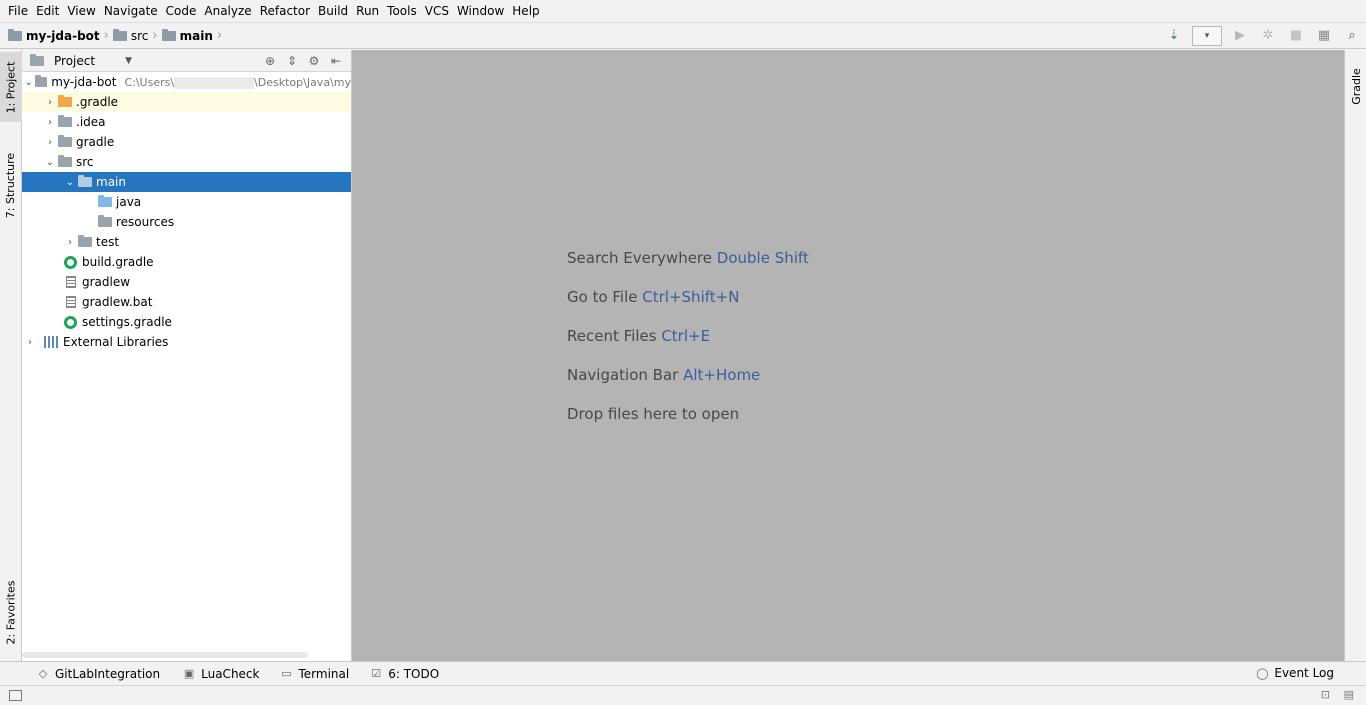 The height and width of the screenshot is (705, 1366). I want to click on tree-item-root: ⌄ my-jda-bot C:\Users\ \Desktop\Java\my, so click(186, 82).